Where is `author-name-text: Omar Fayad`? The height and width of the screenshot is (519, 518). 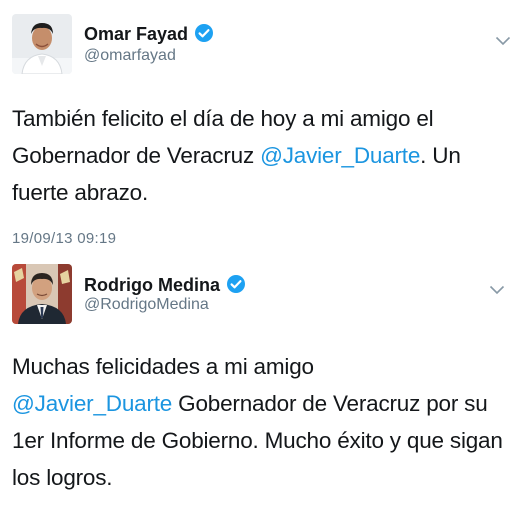 author-name-text: Omar Fayad is located at coordinates (136, 34).